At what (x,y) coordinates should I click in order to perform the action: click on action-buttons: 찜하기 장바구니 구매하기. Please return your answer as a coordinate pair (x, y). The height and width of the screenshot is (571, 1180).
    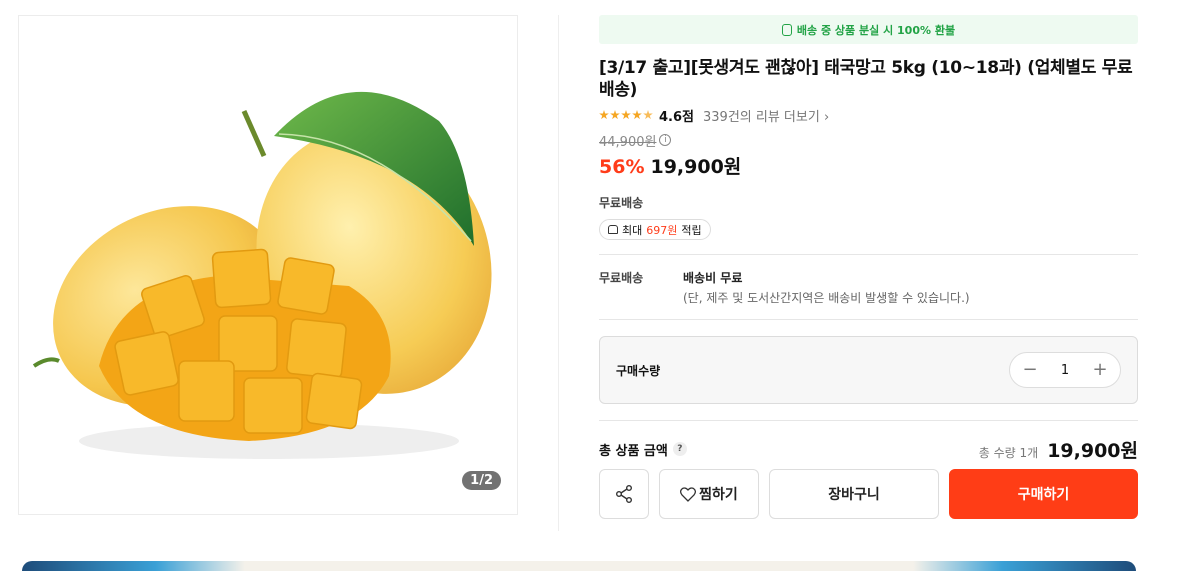
    Looking at the image, I should click on (868, 494).